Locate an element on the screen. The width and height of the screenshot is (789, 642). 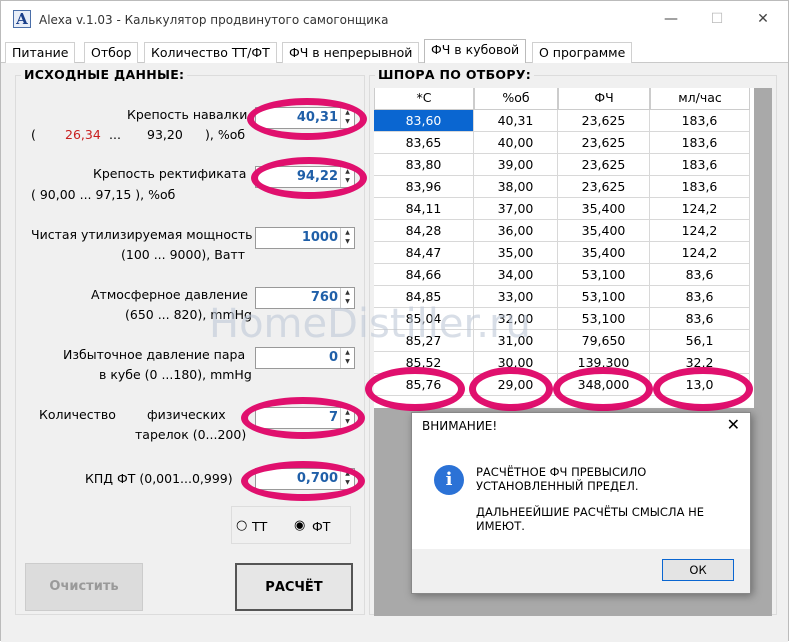
input-data-title: ИСХОДНЫЕ ДАННЫЕ: is located at coordinates (104, 74).